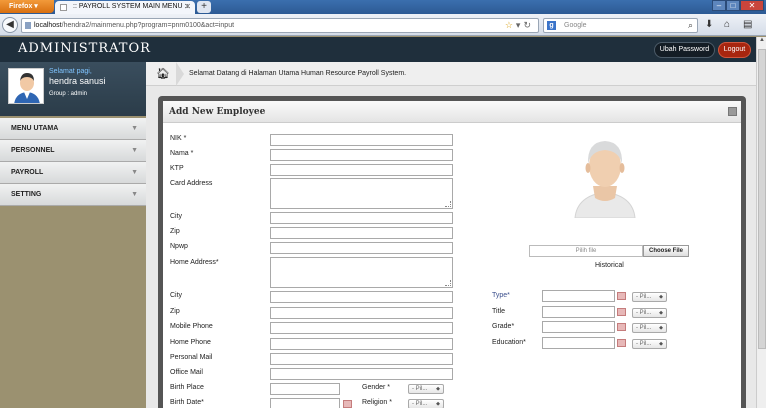 This screenshot has height=408, width=766. Describe the element at coordinates (187, 6) in the screenshot. I see `tab-close-icon: ✕` at that location.